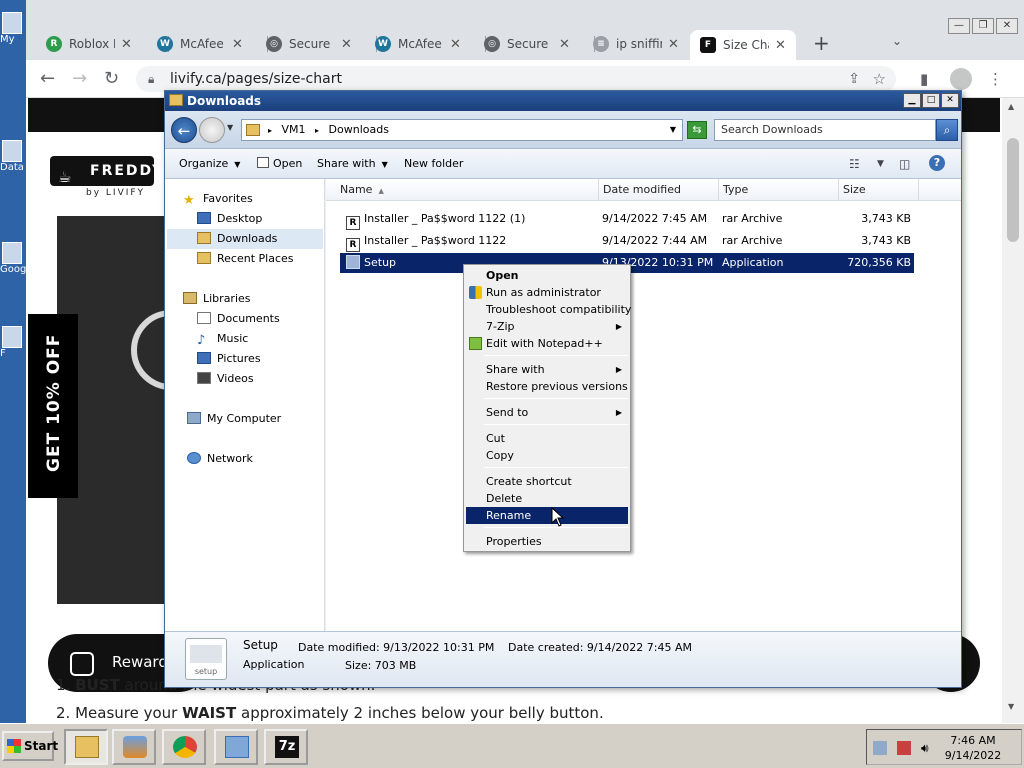  I want to click on nav-music: ♪ Music, so click(222, 339).